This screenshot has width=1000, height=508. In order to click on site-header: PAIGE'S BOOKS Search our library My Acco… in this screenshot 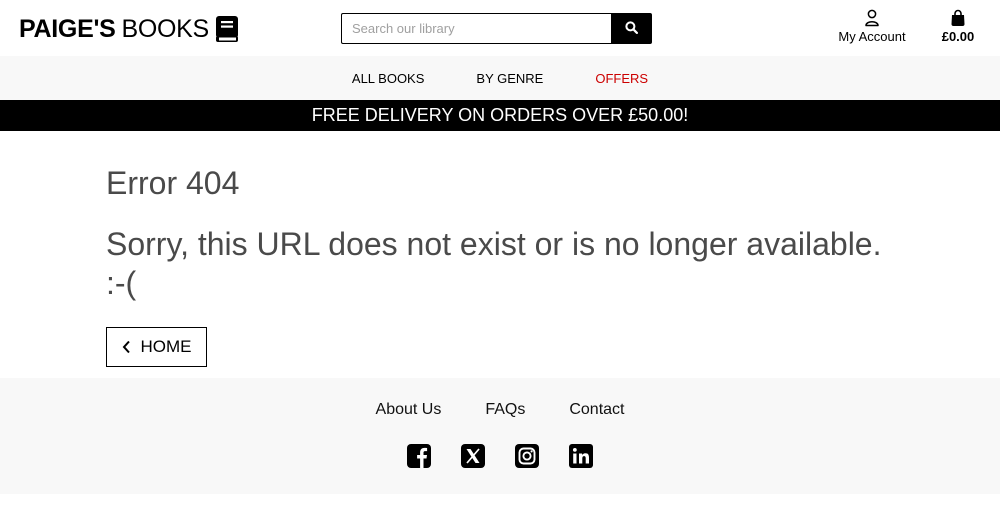, I will do `click(500, 28)`.